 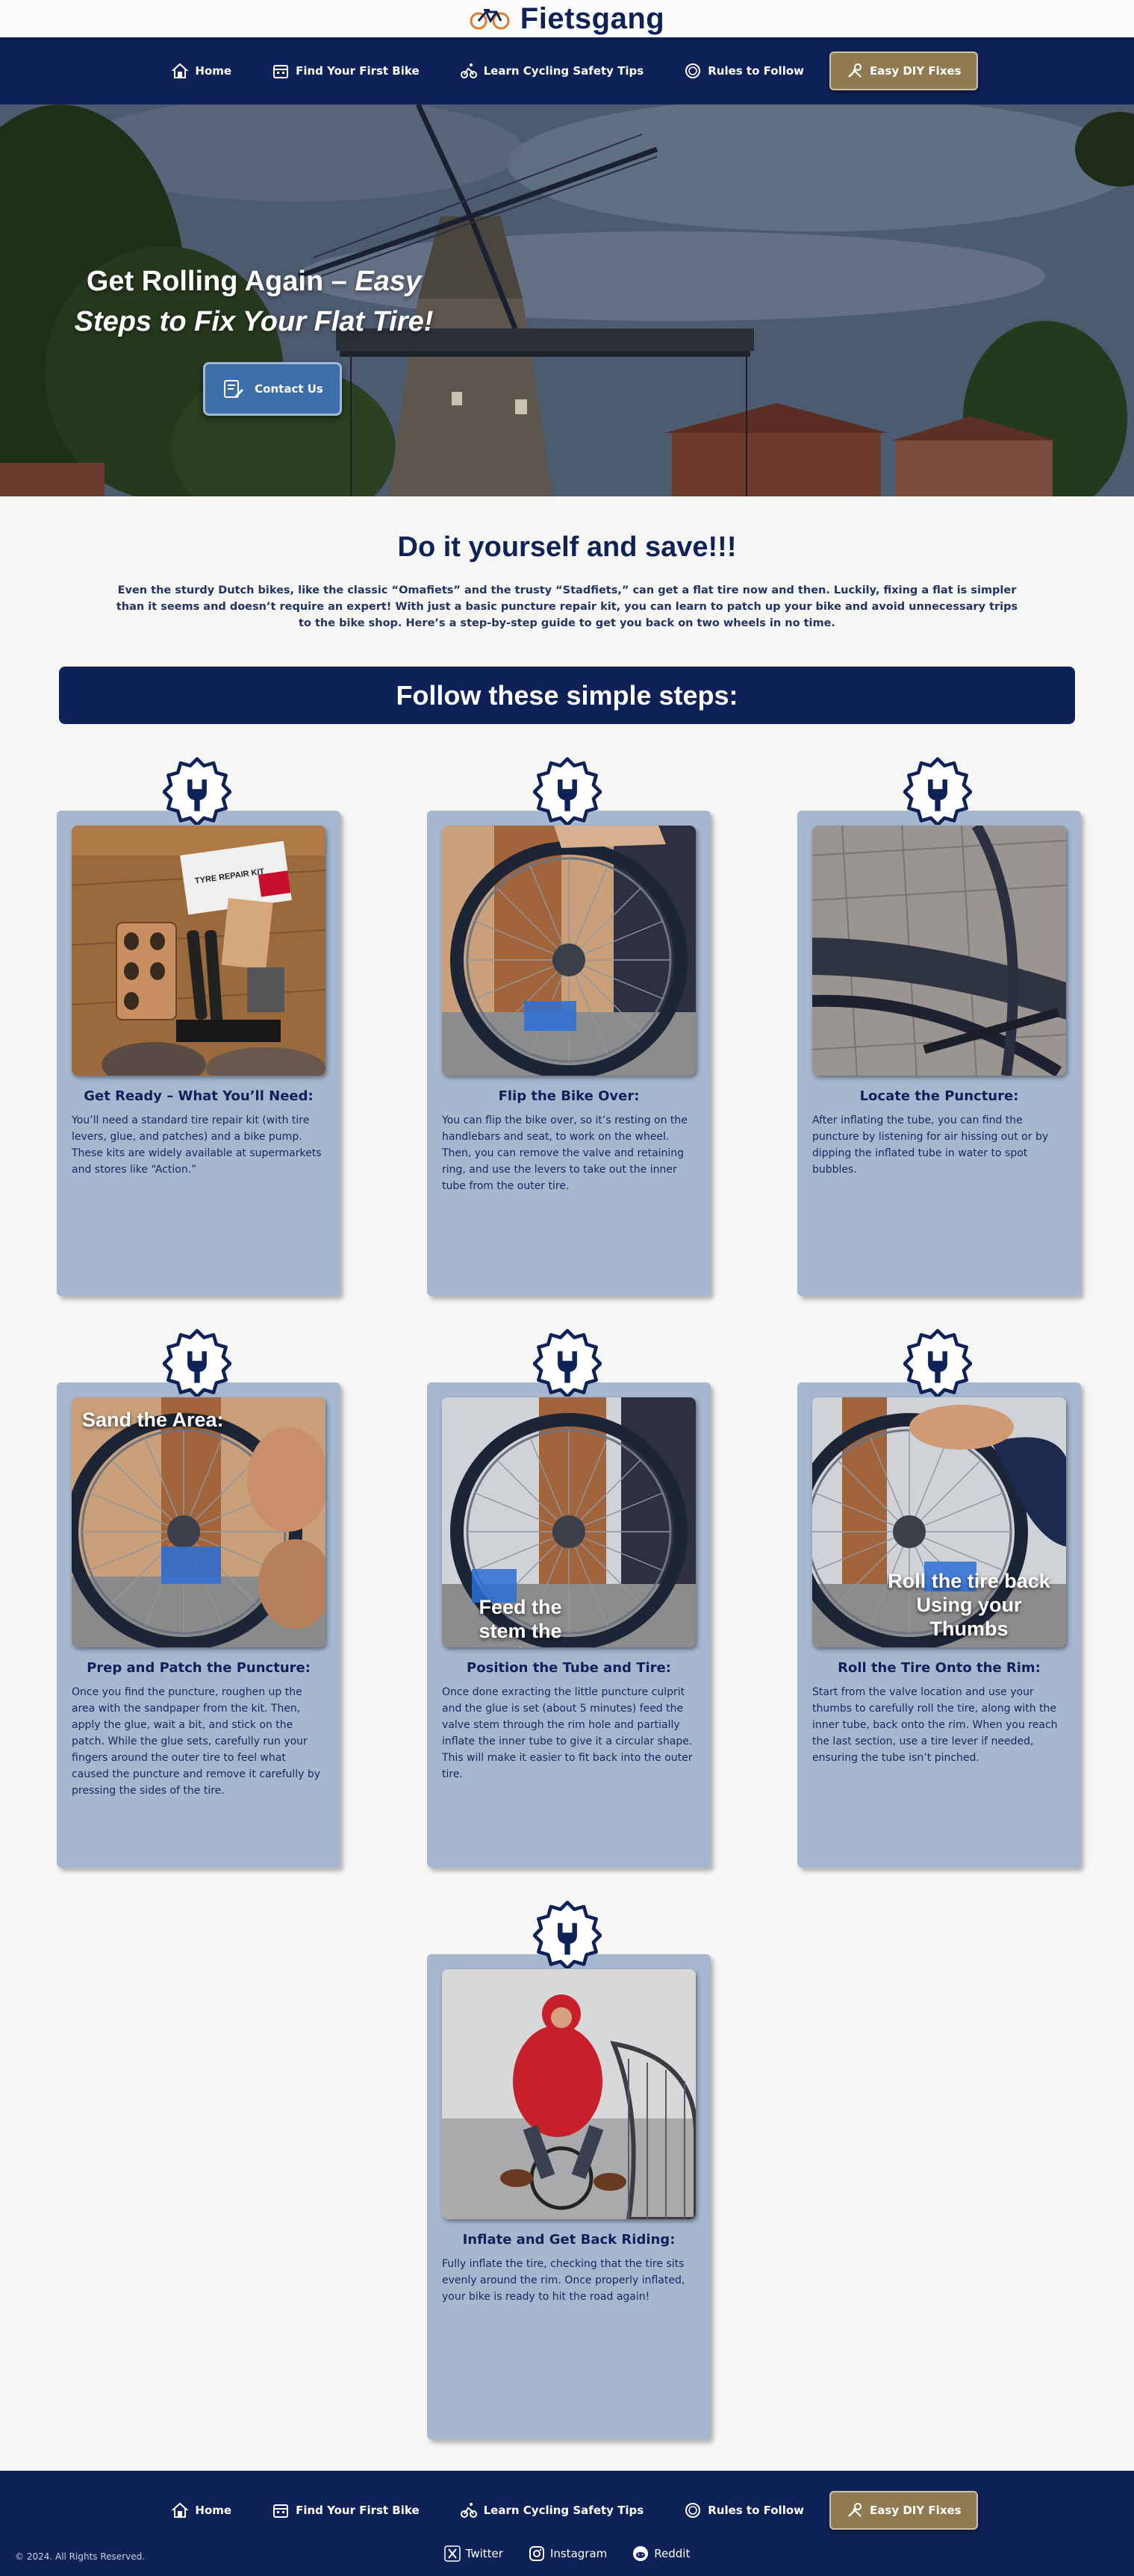 What do you see at coordinates (198, 951) in the screenshot?
I see `step-image-repair-kit: TYRE REPAIR KIT` at bounding box center [198, 951].